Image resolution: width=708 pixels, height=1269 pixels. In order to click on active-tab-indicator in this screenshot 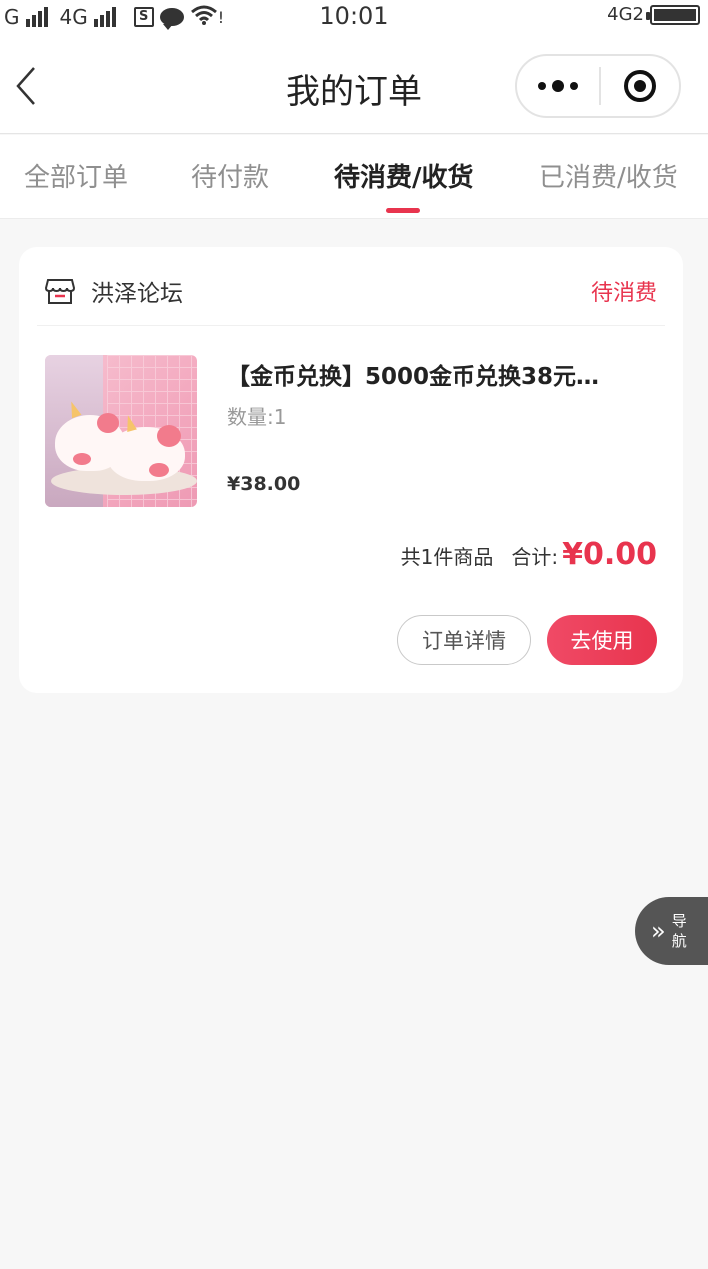, I will do `click(403, 210)`.